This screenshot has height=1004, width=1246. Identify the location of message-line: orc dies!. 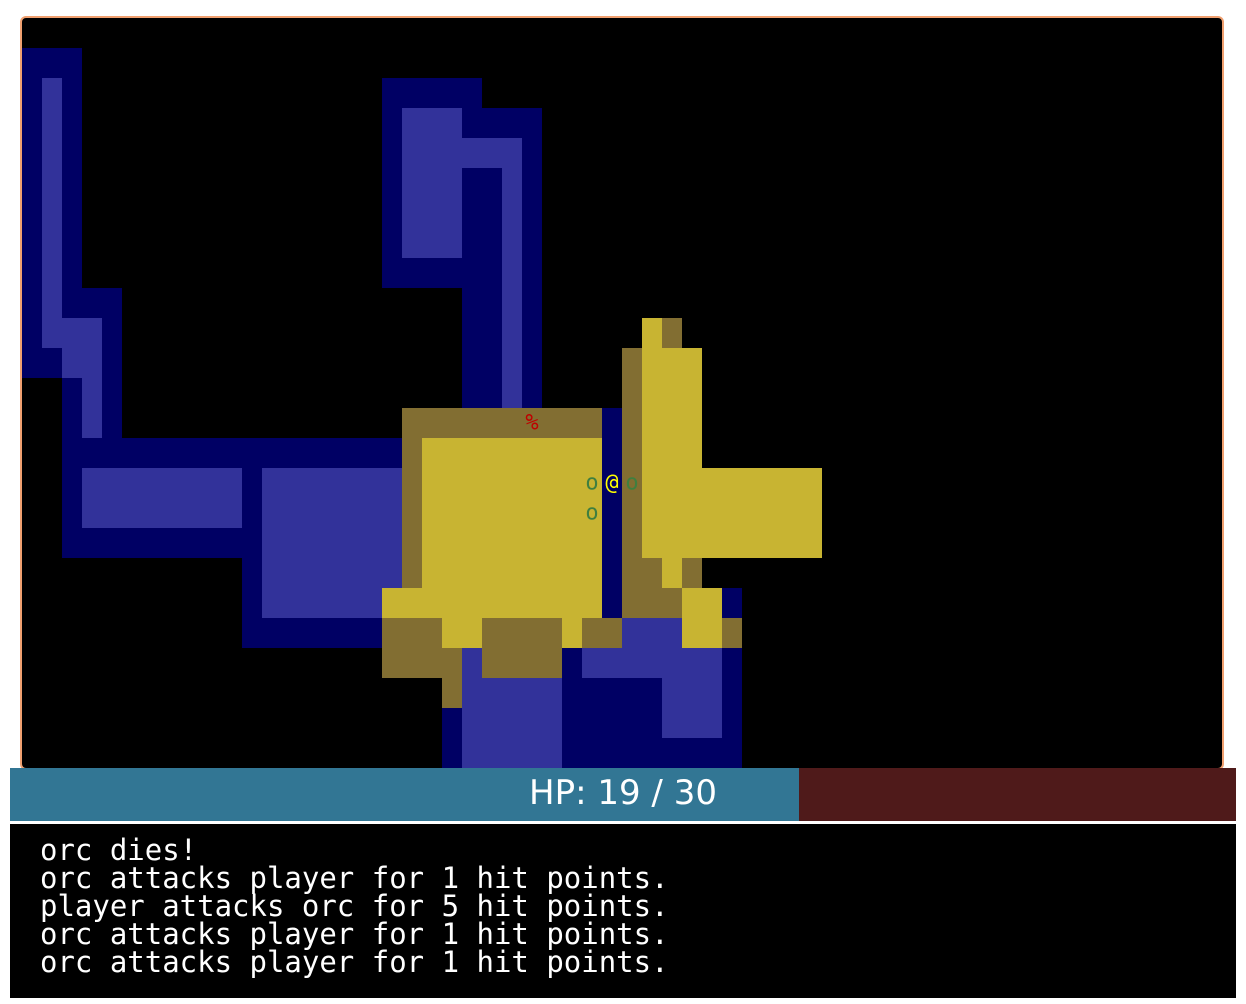
(119, 850).